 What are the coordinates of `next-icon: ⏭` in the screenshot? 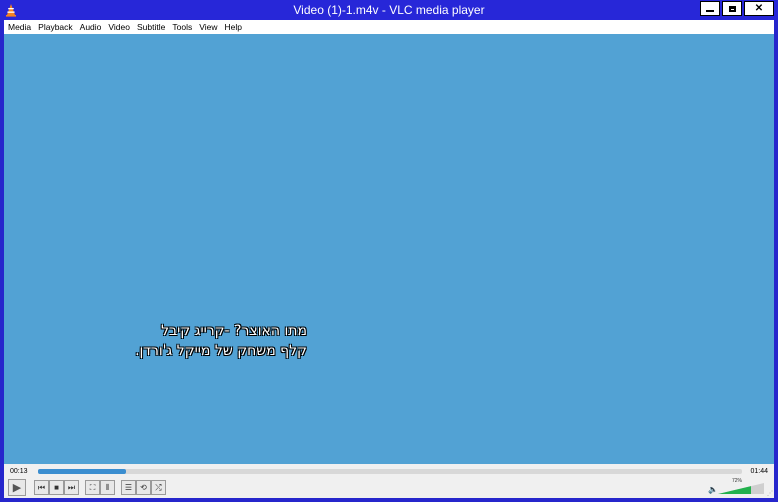 It's located at (71, 487).